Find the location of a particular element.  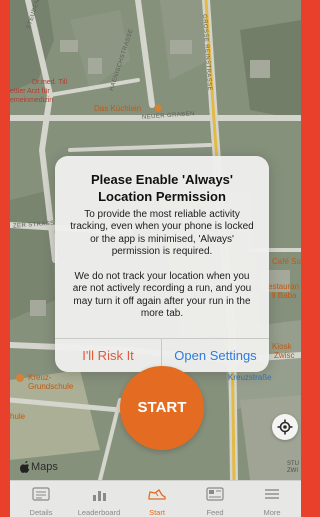

restaurant2-label-1: estauran is located at coordinates (284, 286).